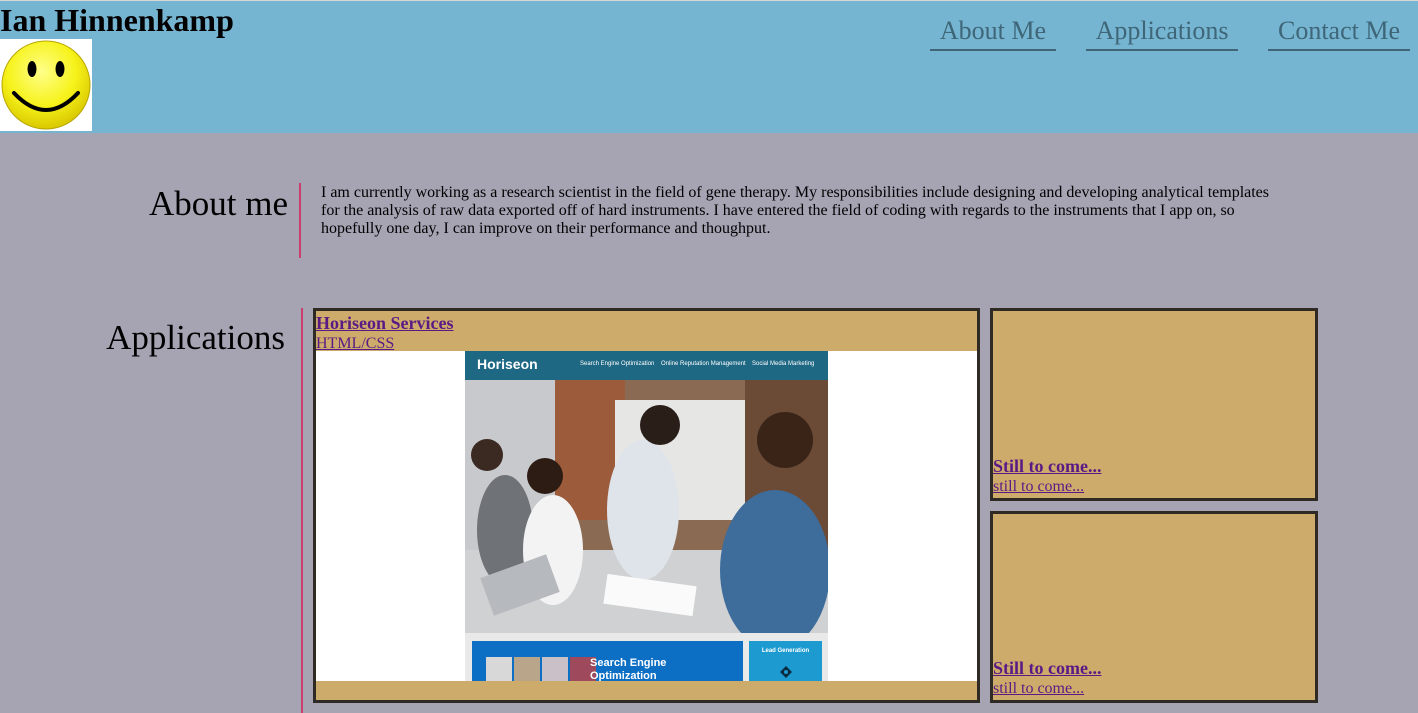 The width and height of the screenshot is (1418, 713). Describe the element at coordinates (786, 672) in the screenshot. I see `lead-gen-icon` at that location.